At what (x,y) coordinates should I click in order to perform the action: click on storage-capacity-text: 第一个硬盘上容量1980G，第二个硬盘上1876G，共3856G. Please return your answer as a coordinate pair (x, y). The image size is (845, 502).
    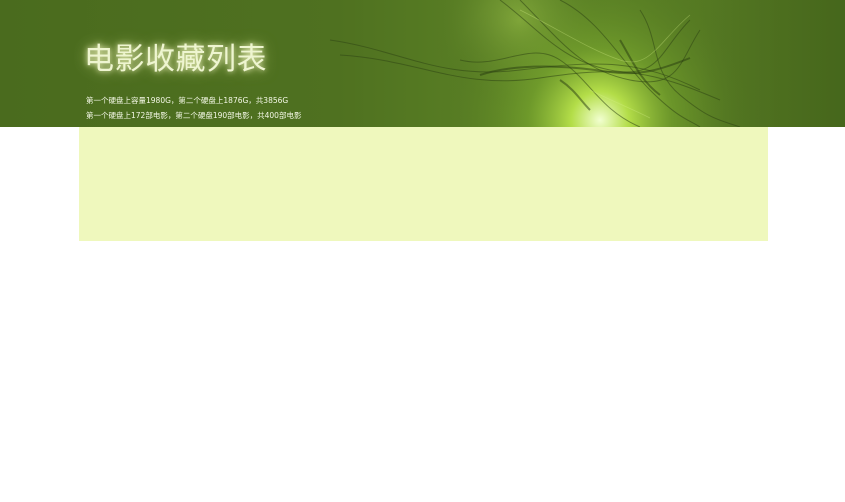
    Looking at the image, I should click on (187, 100).